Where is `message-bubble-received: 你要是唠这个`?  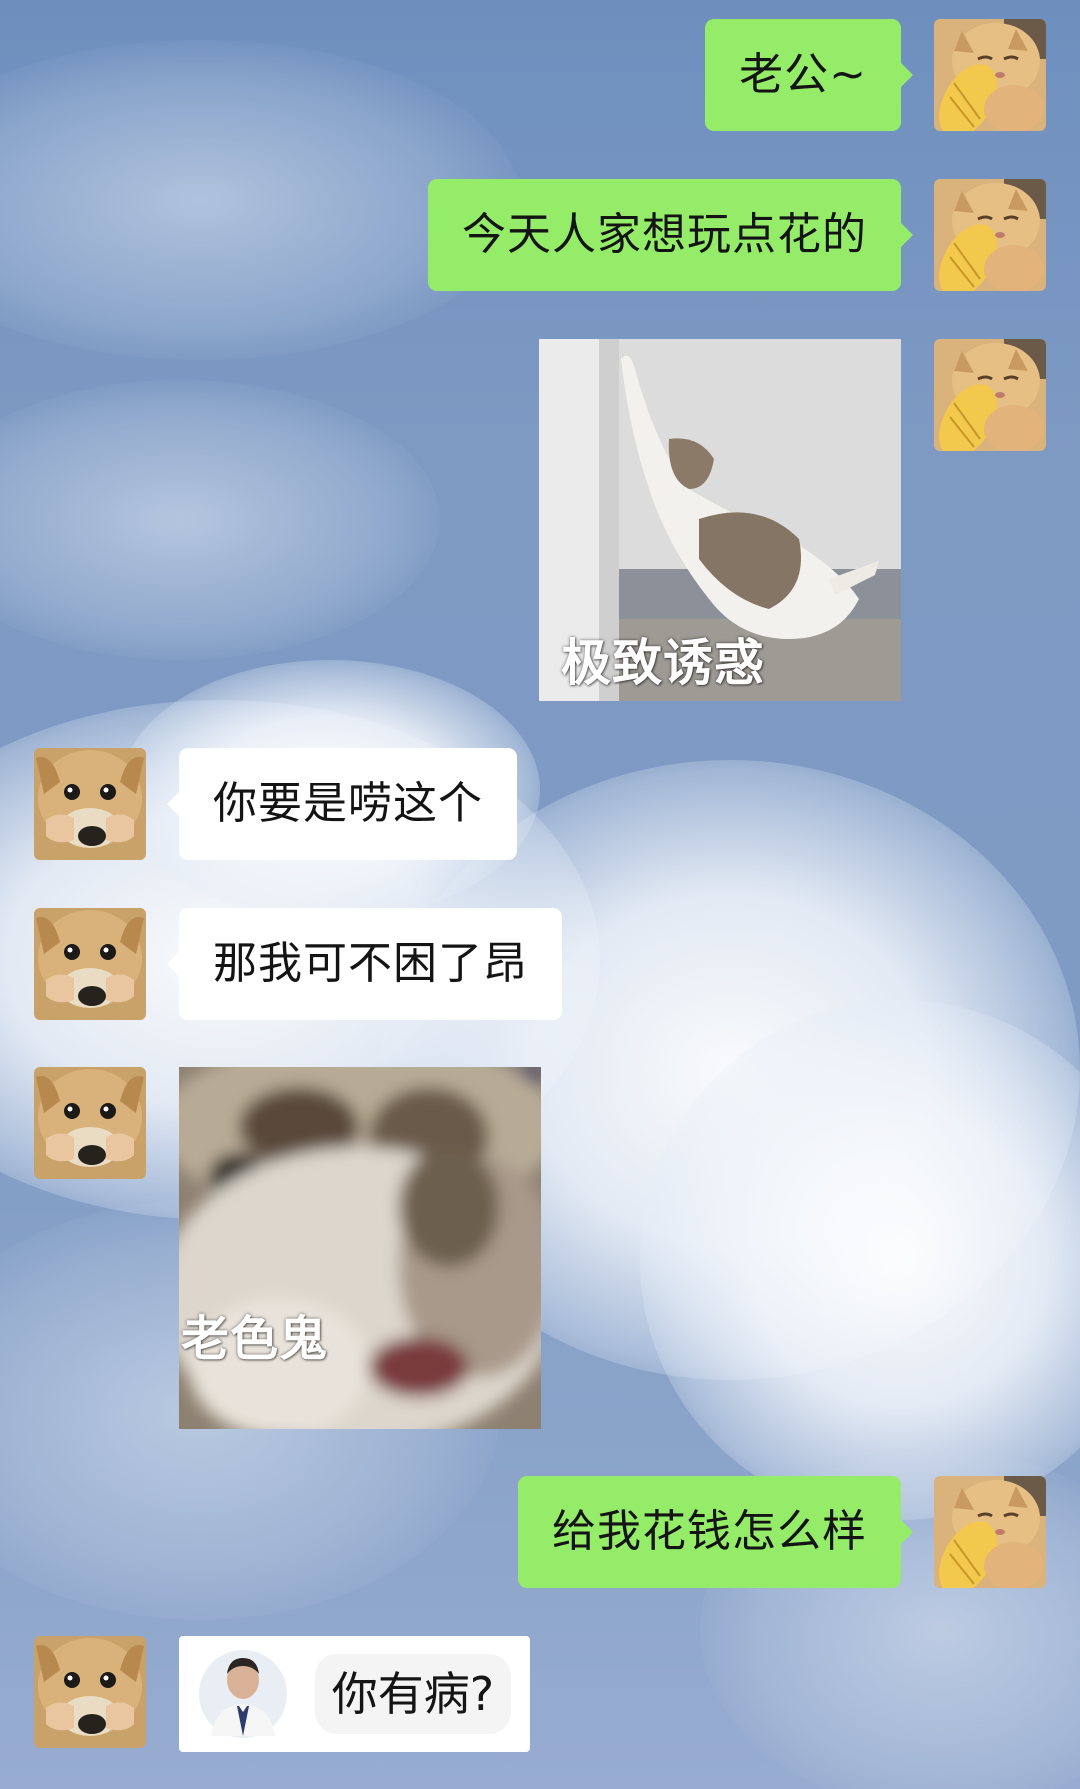
message-bubble-received: 你要是唠这个 is located at coordinates (342, 804).